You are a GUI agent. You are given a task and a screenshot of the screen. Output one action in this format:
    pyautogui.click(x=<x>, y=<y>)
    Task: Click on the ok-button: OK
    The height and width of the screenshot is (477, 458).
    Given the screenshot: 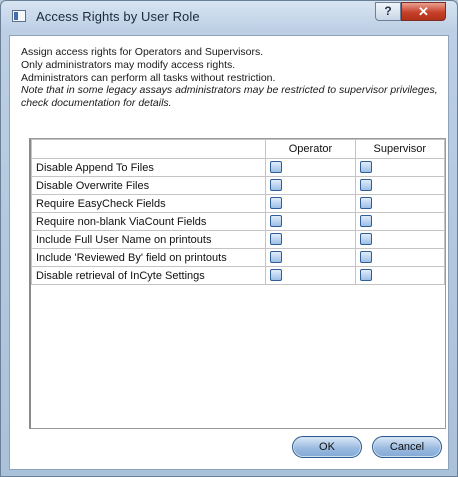 What is the action you would take?
    pyautogui.click(x=327, y=447)
    